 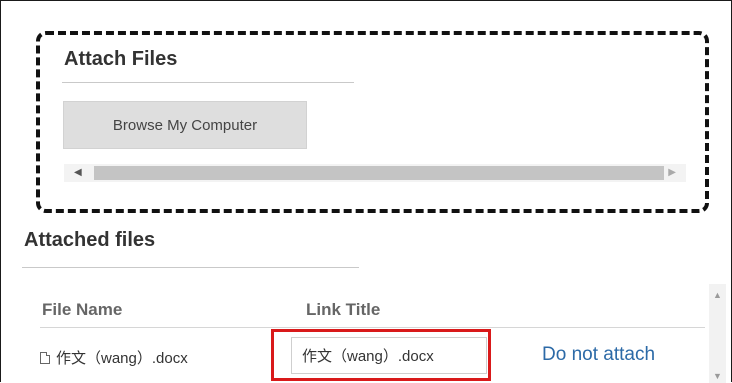 I want to click on document-icon, so click(x=45, y=357).